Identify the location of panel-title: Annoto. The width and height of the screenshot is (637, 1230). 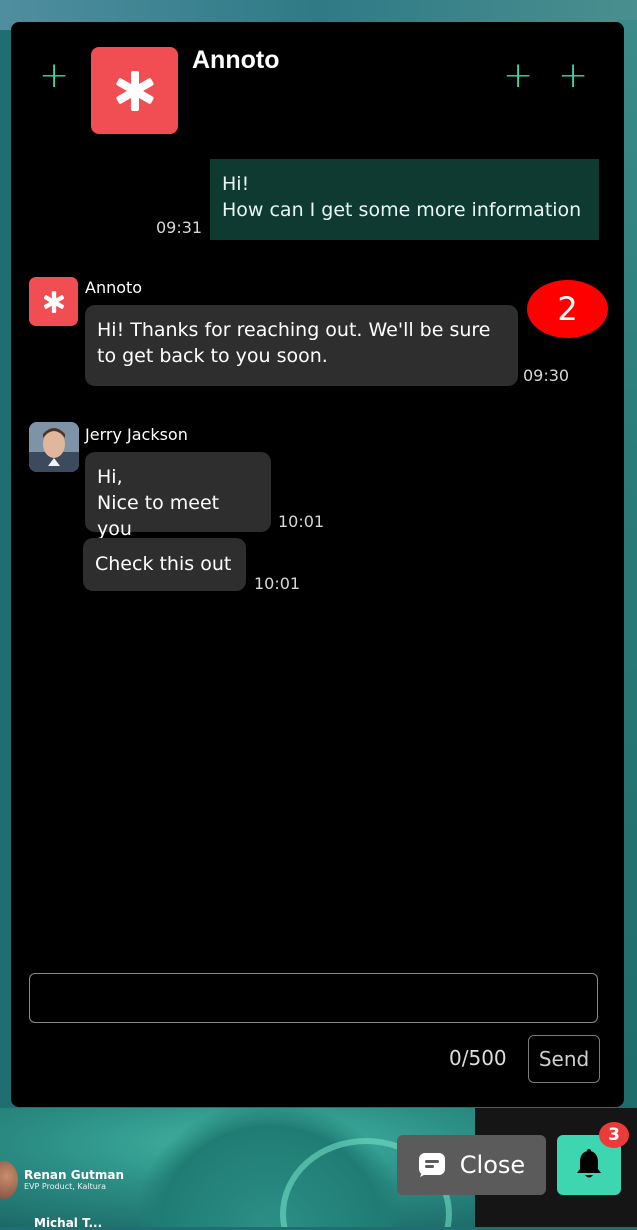
(236, 60).